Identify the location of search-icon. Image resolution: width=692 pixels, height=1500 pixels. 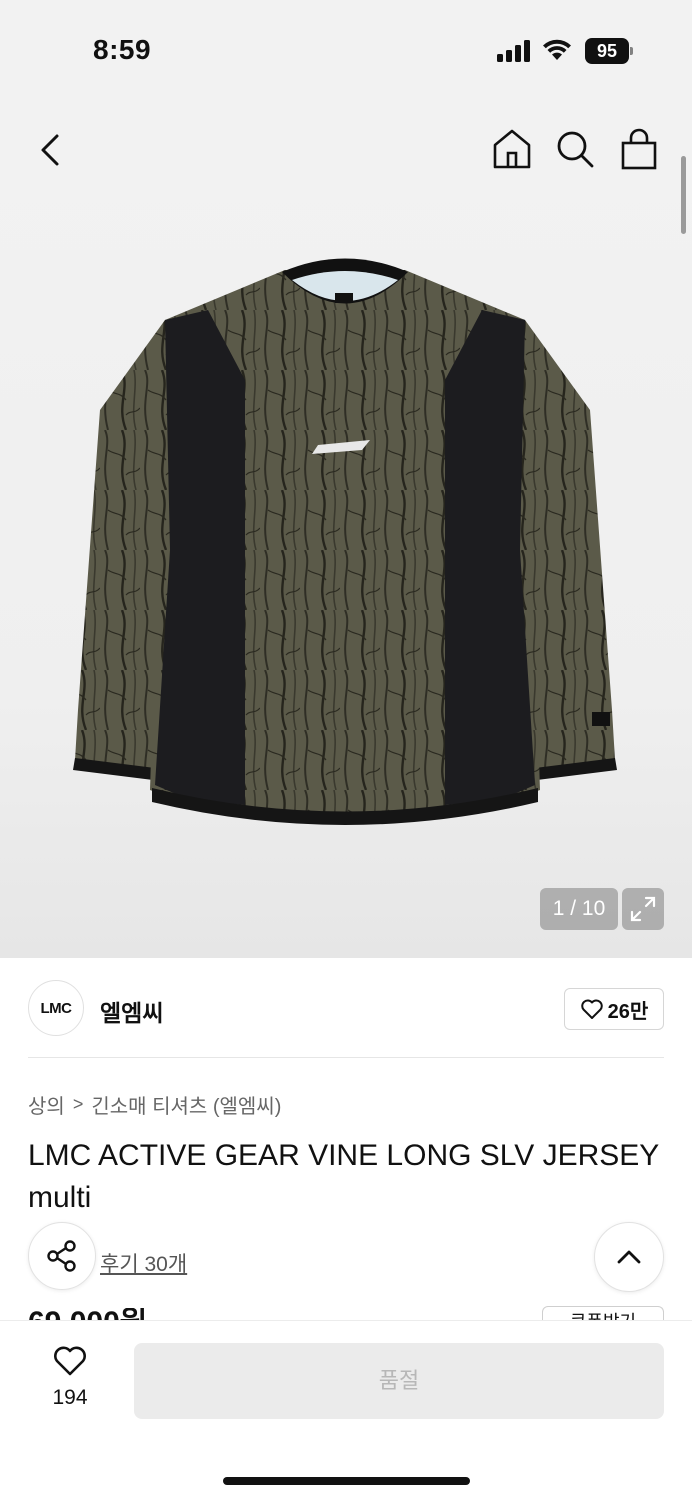
(575, 149).